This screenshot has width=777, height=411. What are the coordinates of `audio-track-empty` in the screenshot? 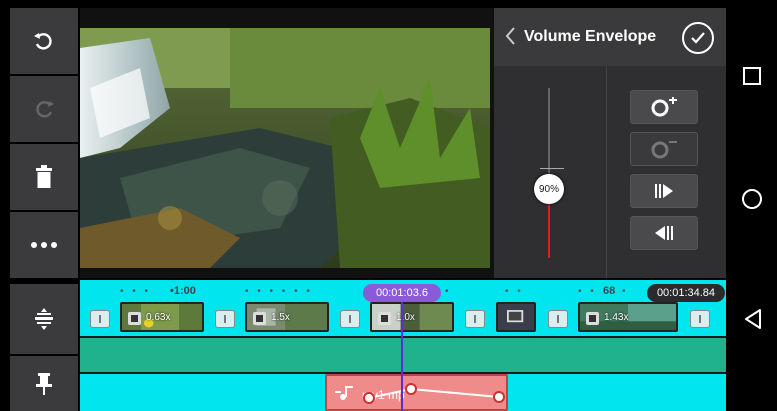 It's located at (403, 355).